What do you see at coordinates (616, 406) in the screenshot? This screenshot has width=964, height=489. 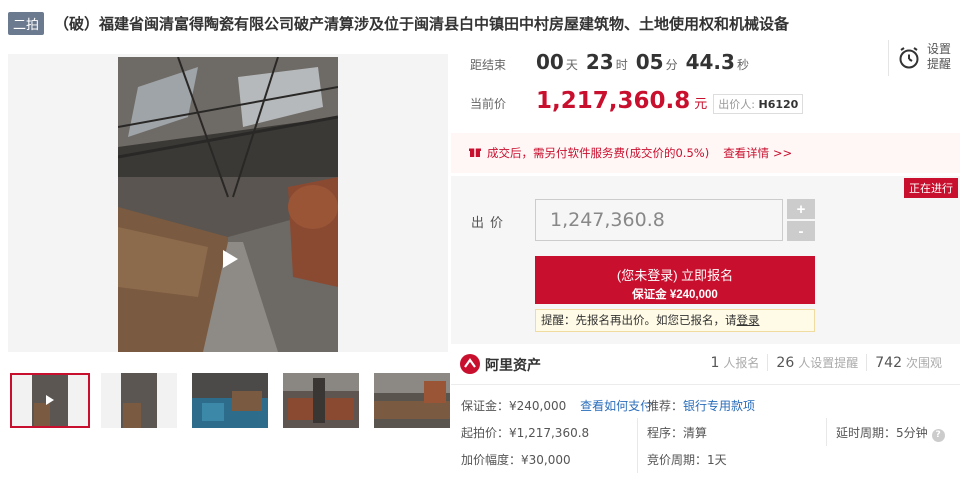 I see `how-to-pay-link: 查看如何支付` at bounding box center [616, 406].